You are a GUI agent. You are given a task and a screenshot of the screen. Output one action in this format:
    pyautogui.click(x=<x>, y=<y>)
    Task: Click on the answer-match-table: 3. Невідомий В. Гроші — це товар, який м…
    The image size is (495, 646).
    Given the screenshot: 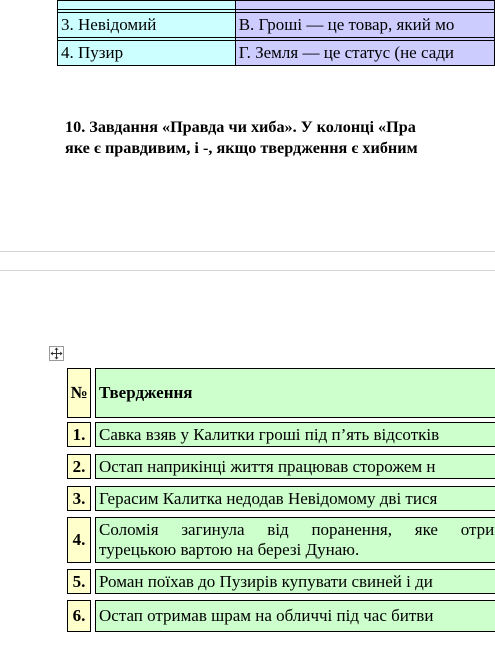 What is the action you would take?
    pyautogui.click(x=276, y=33)
    